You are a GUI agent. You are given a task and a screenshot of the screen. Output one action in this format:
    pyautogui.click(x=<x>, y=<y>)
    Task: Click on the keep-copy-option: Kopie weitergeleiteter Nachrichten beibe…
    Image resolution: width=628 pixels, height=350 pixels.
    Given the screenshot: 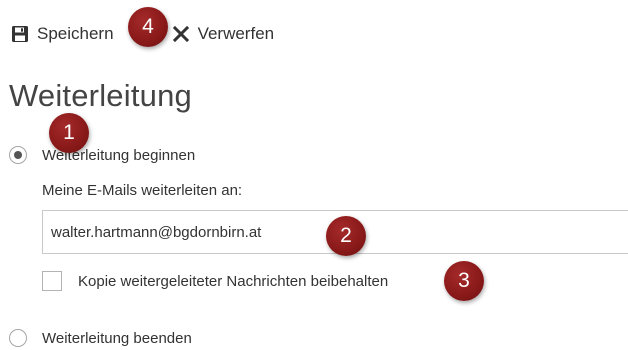 What is the action you would take?
    pyautogui.click(x=215, y=281)
    